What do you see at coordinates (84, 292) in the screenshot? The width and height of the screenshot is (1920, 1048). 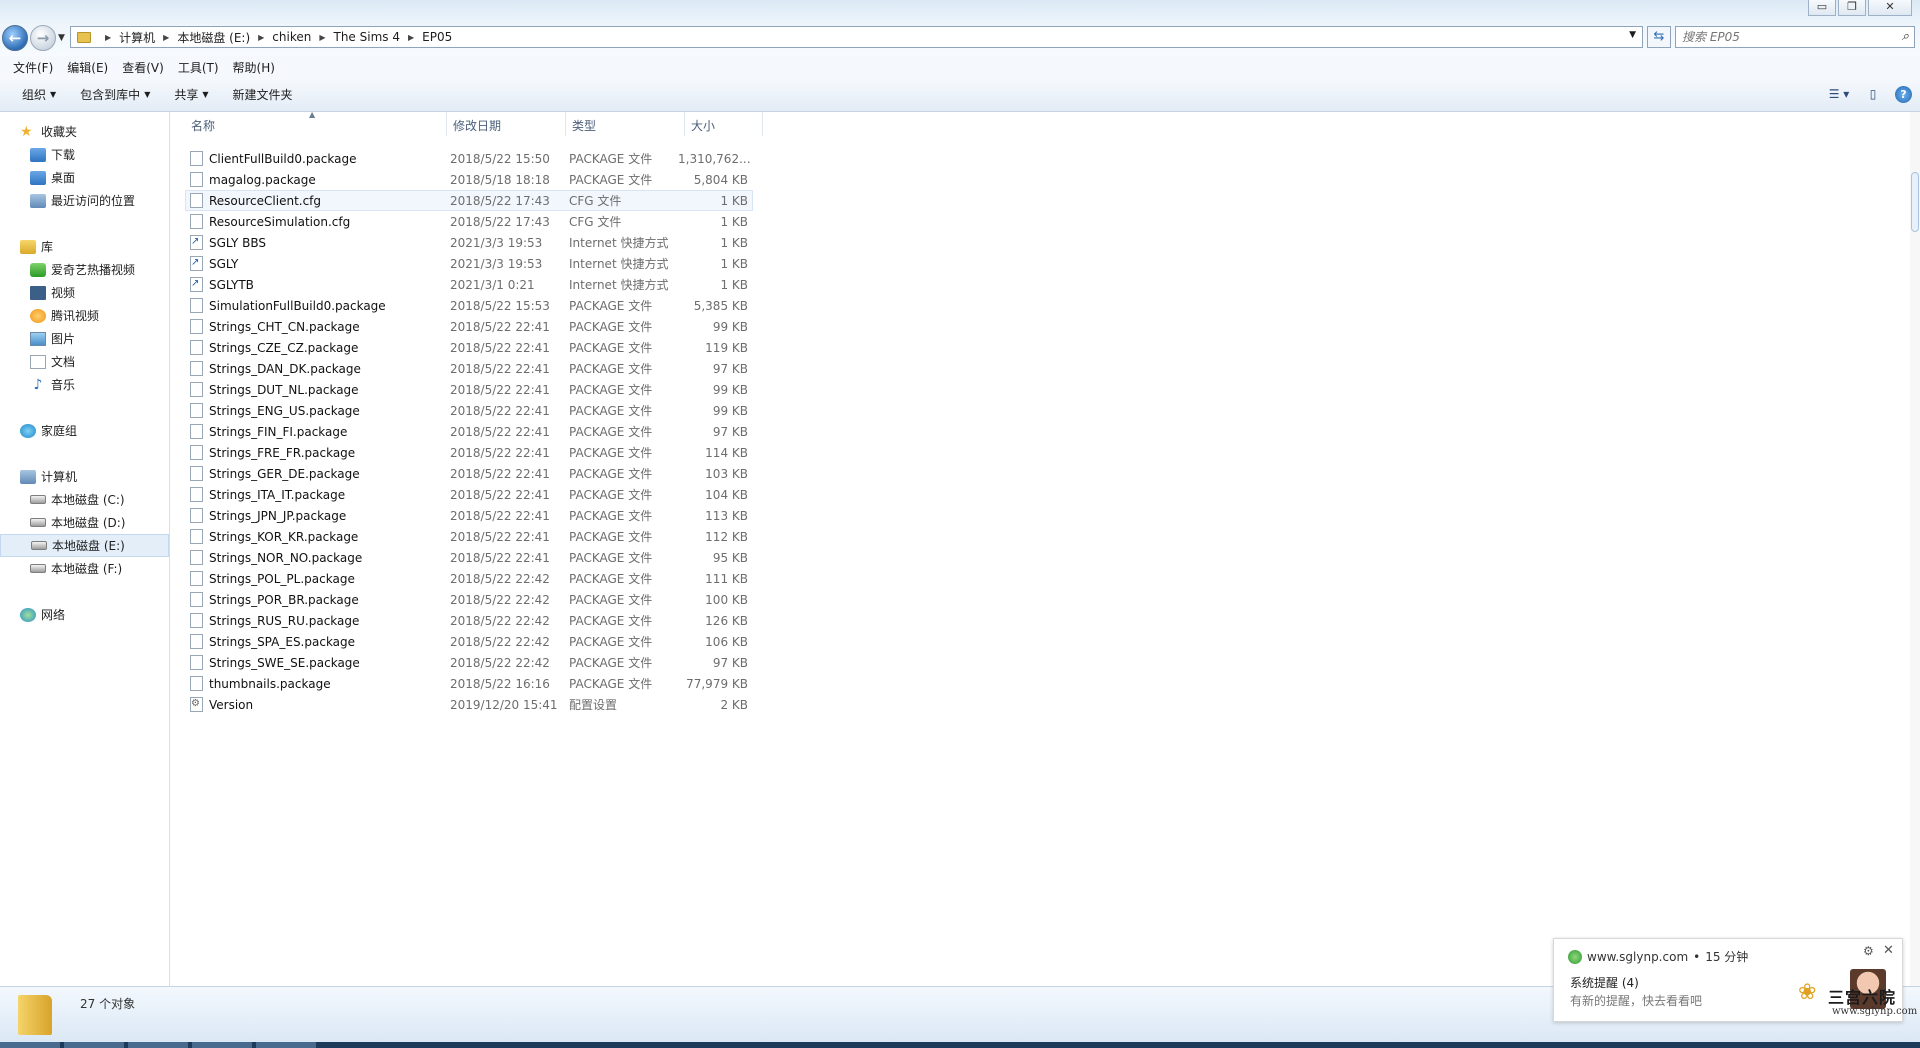 I see `sidebar-item-videos: 视频` at bounding box center [84, 292].